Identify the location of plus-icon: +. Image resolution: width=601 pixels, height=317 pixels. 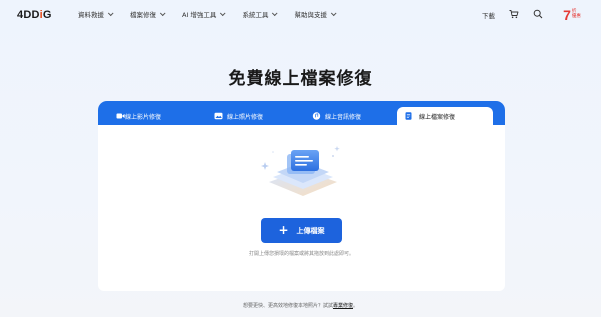
(283, 230).